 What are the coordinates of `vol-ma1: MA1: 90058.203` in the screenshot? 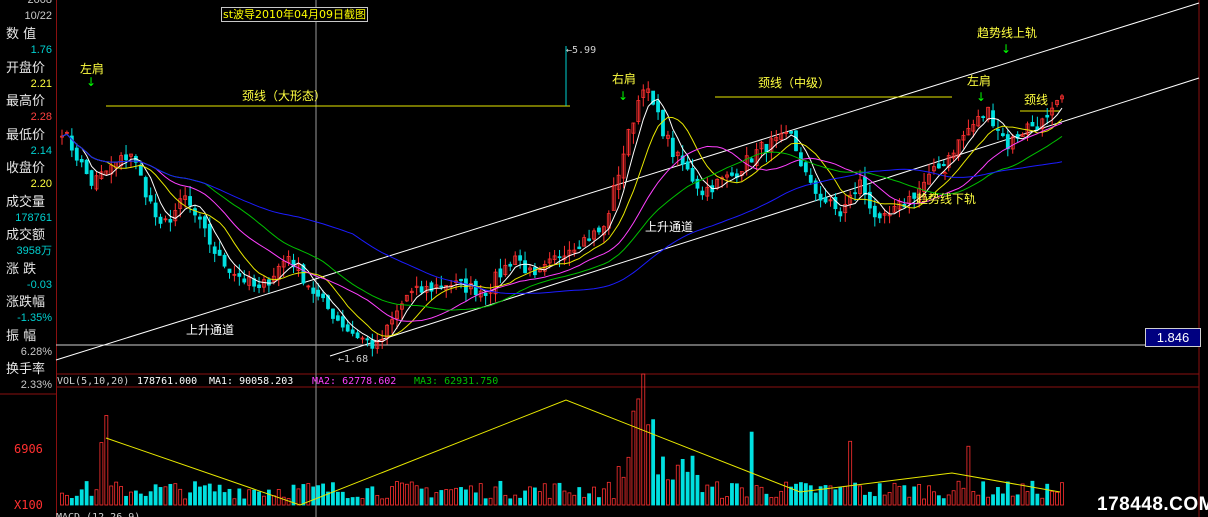 It's located at (251, 381).